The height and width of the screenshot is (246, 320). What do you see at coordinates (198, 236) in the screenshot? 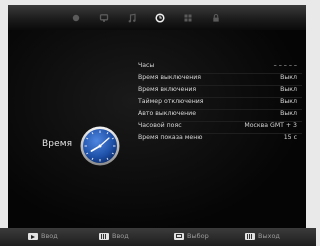
I see `hint-label: Выбор` at bounding box center [198, 236].